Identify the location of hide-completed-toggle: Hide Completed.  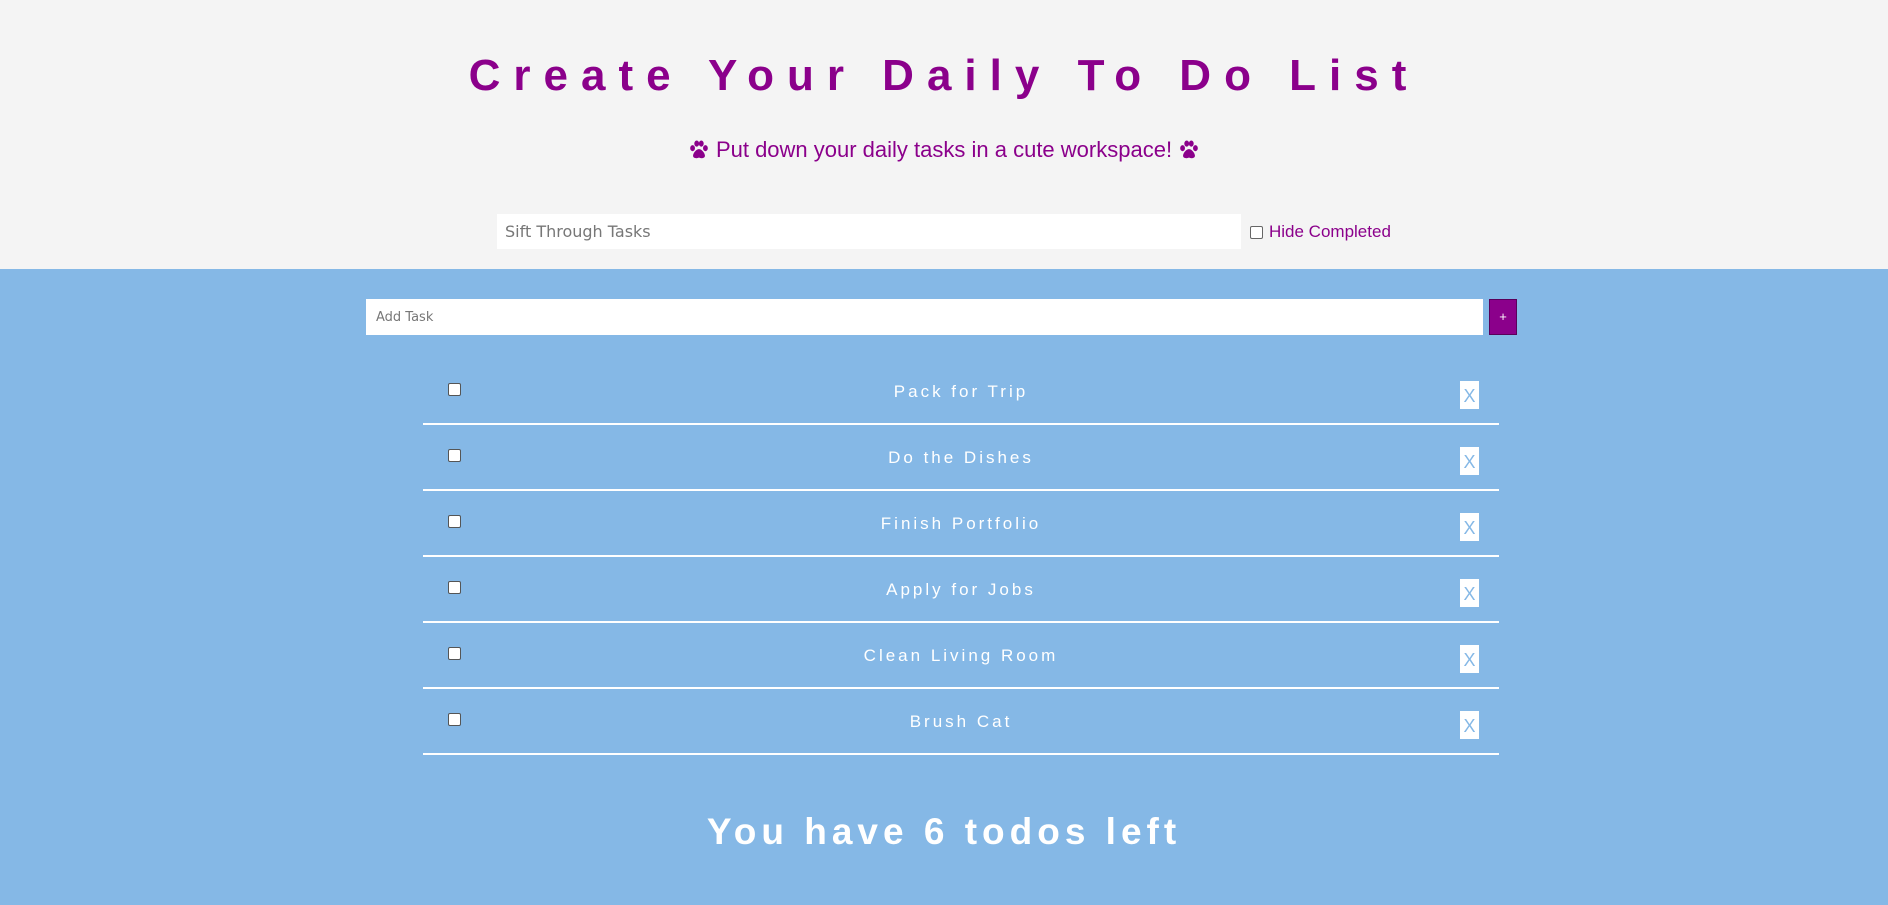
(1320, 232).